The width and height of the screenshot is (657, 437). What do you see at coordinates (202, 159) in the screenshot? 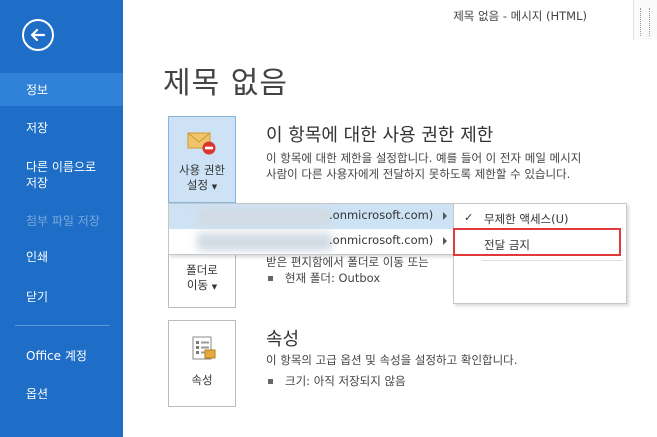
I see `permission-button: 사용 권한 설정 ▼` at bounding box center [202, 159].